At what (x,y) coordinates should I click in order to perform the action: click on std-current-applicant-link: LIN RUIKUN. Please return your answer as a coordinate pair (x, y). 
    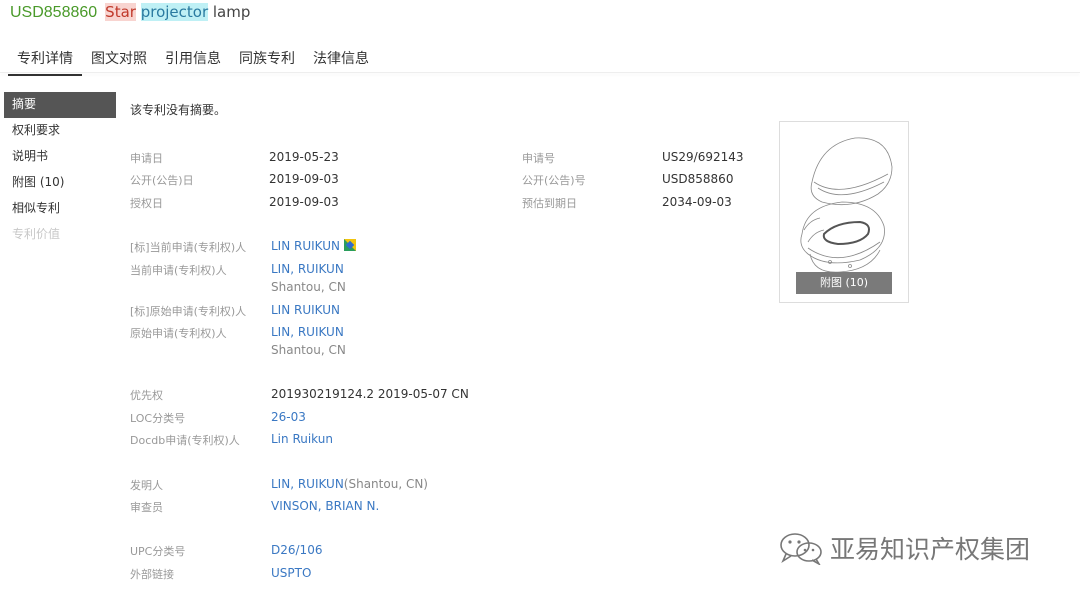
    Looking at the image, I should click on (305, 246).